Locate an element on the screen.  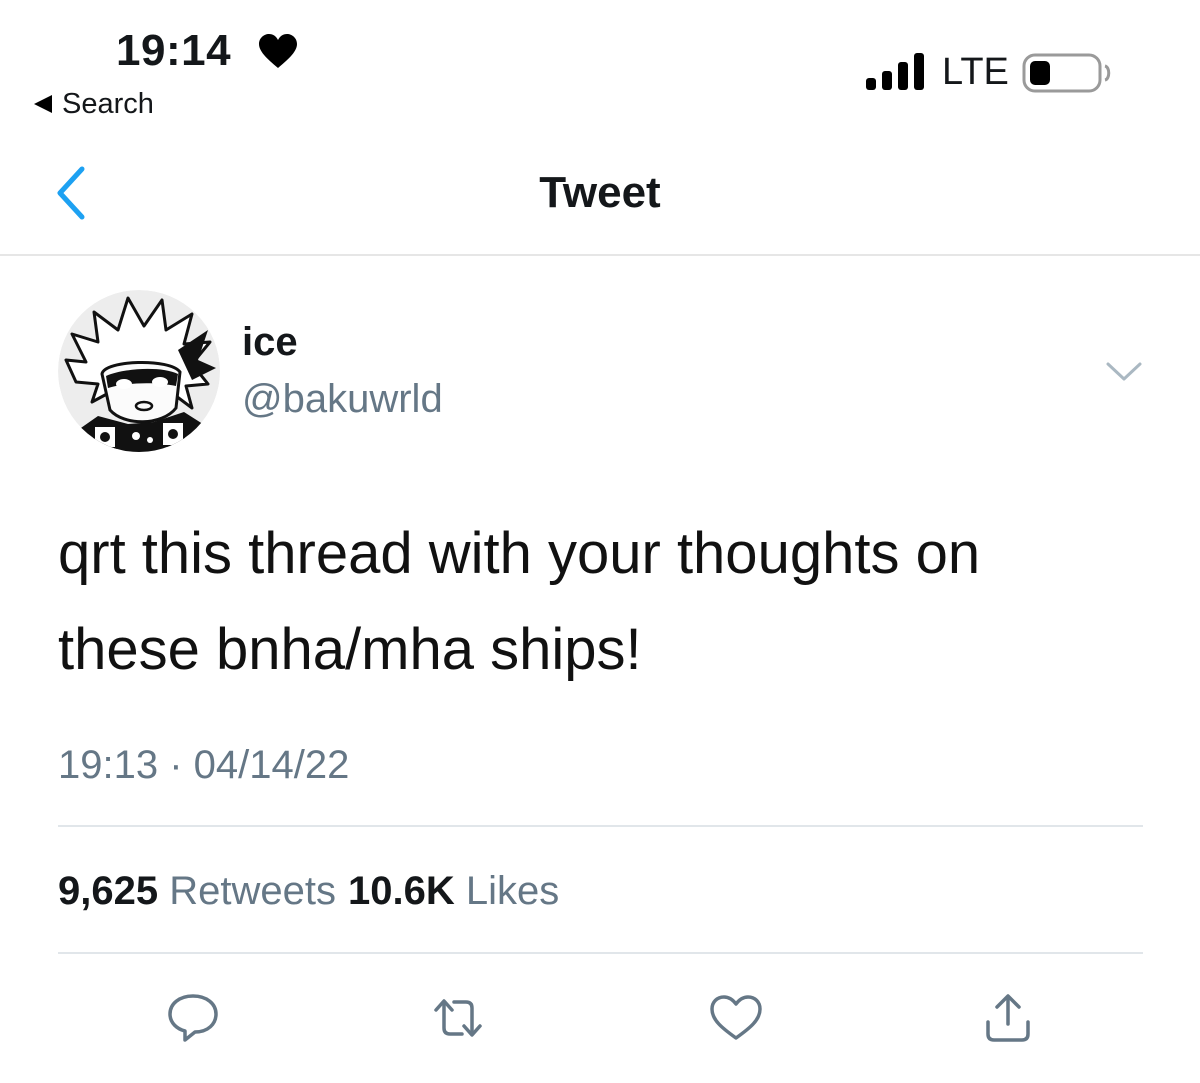
back-to-search-button: Search is located at coordinates (94, 104).